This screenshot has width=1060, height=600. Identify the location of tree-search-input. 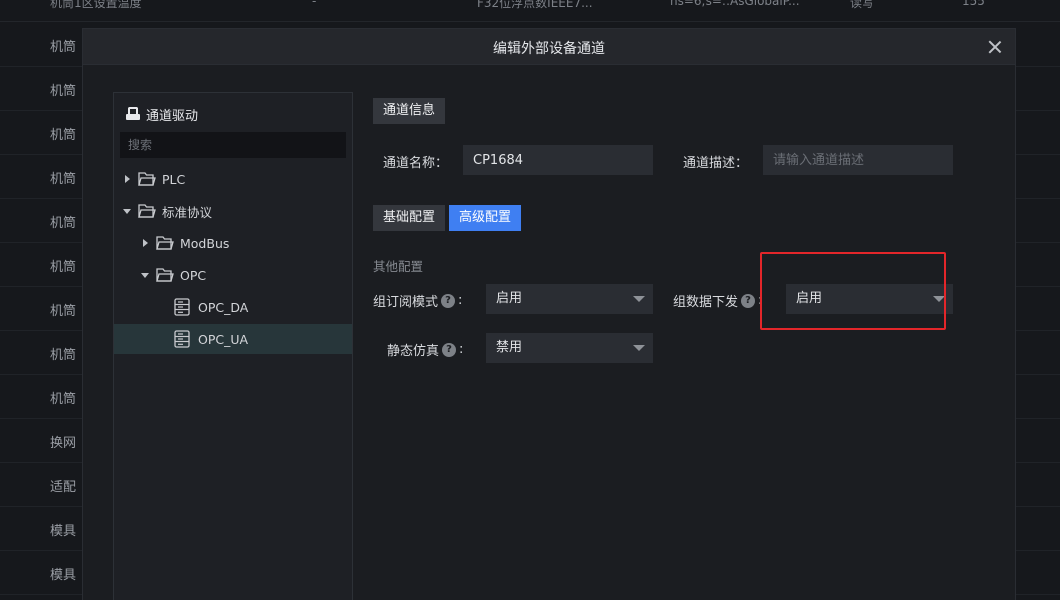
(233, 145).